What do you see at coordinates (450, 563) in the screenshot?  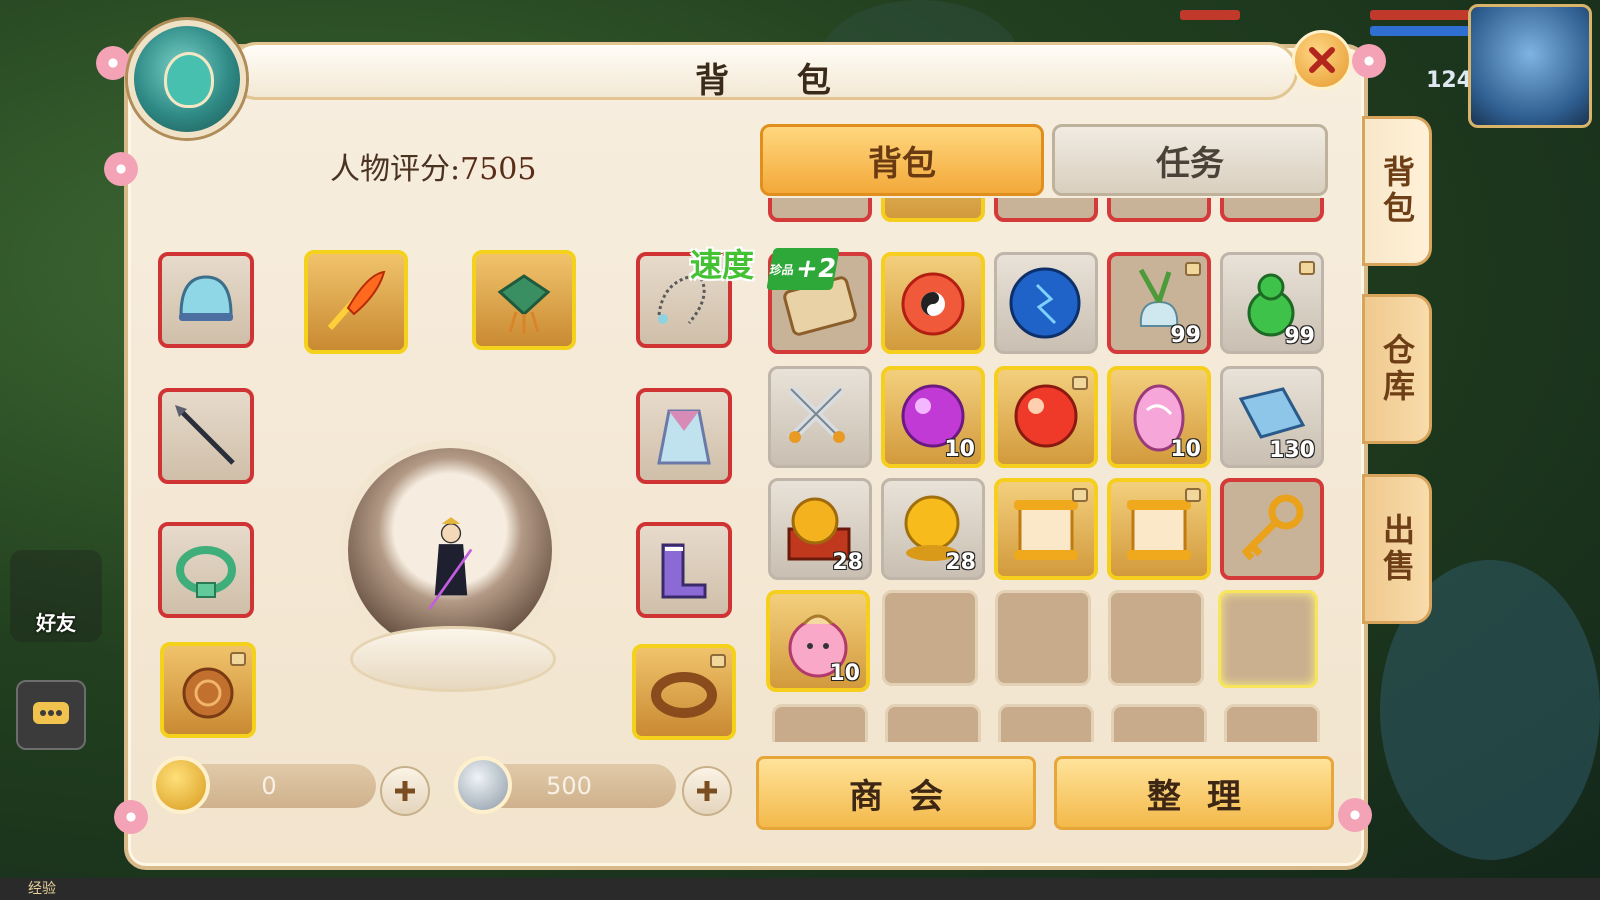 I see `character-figure` at bounding box center [450, 563].